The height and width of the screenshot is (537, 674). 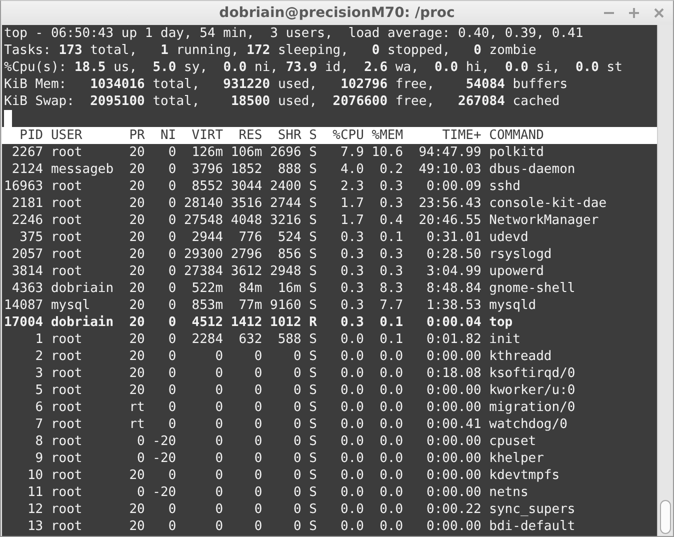 I want to click on table-cell-text: 2267, so click(x=27, y=152).